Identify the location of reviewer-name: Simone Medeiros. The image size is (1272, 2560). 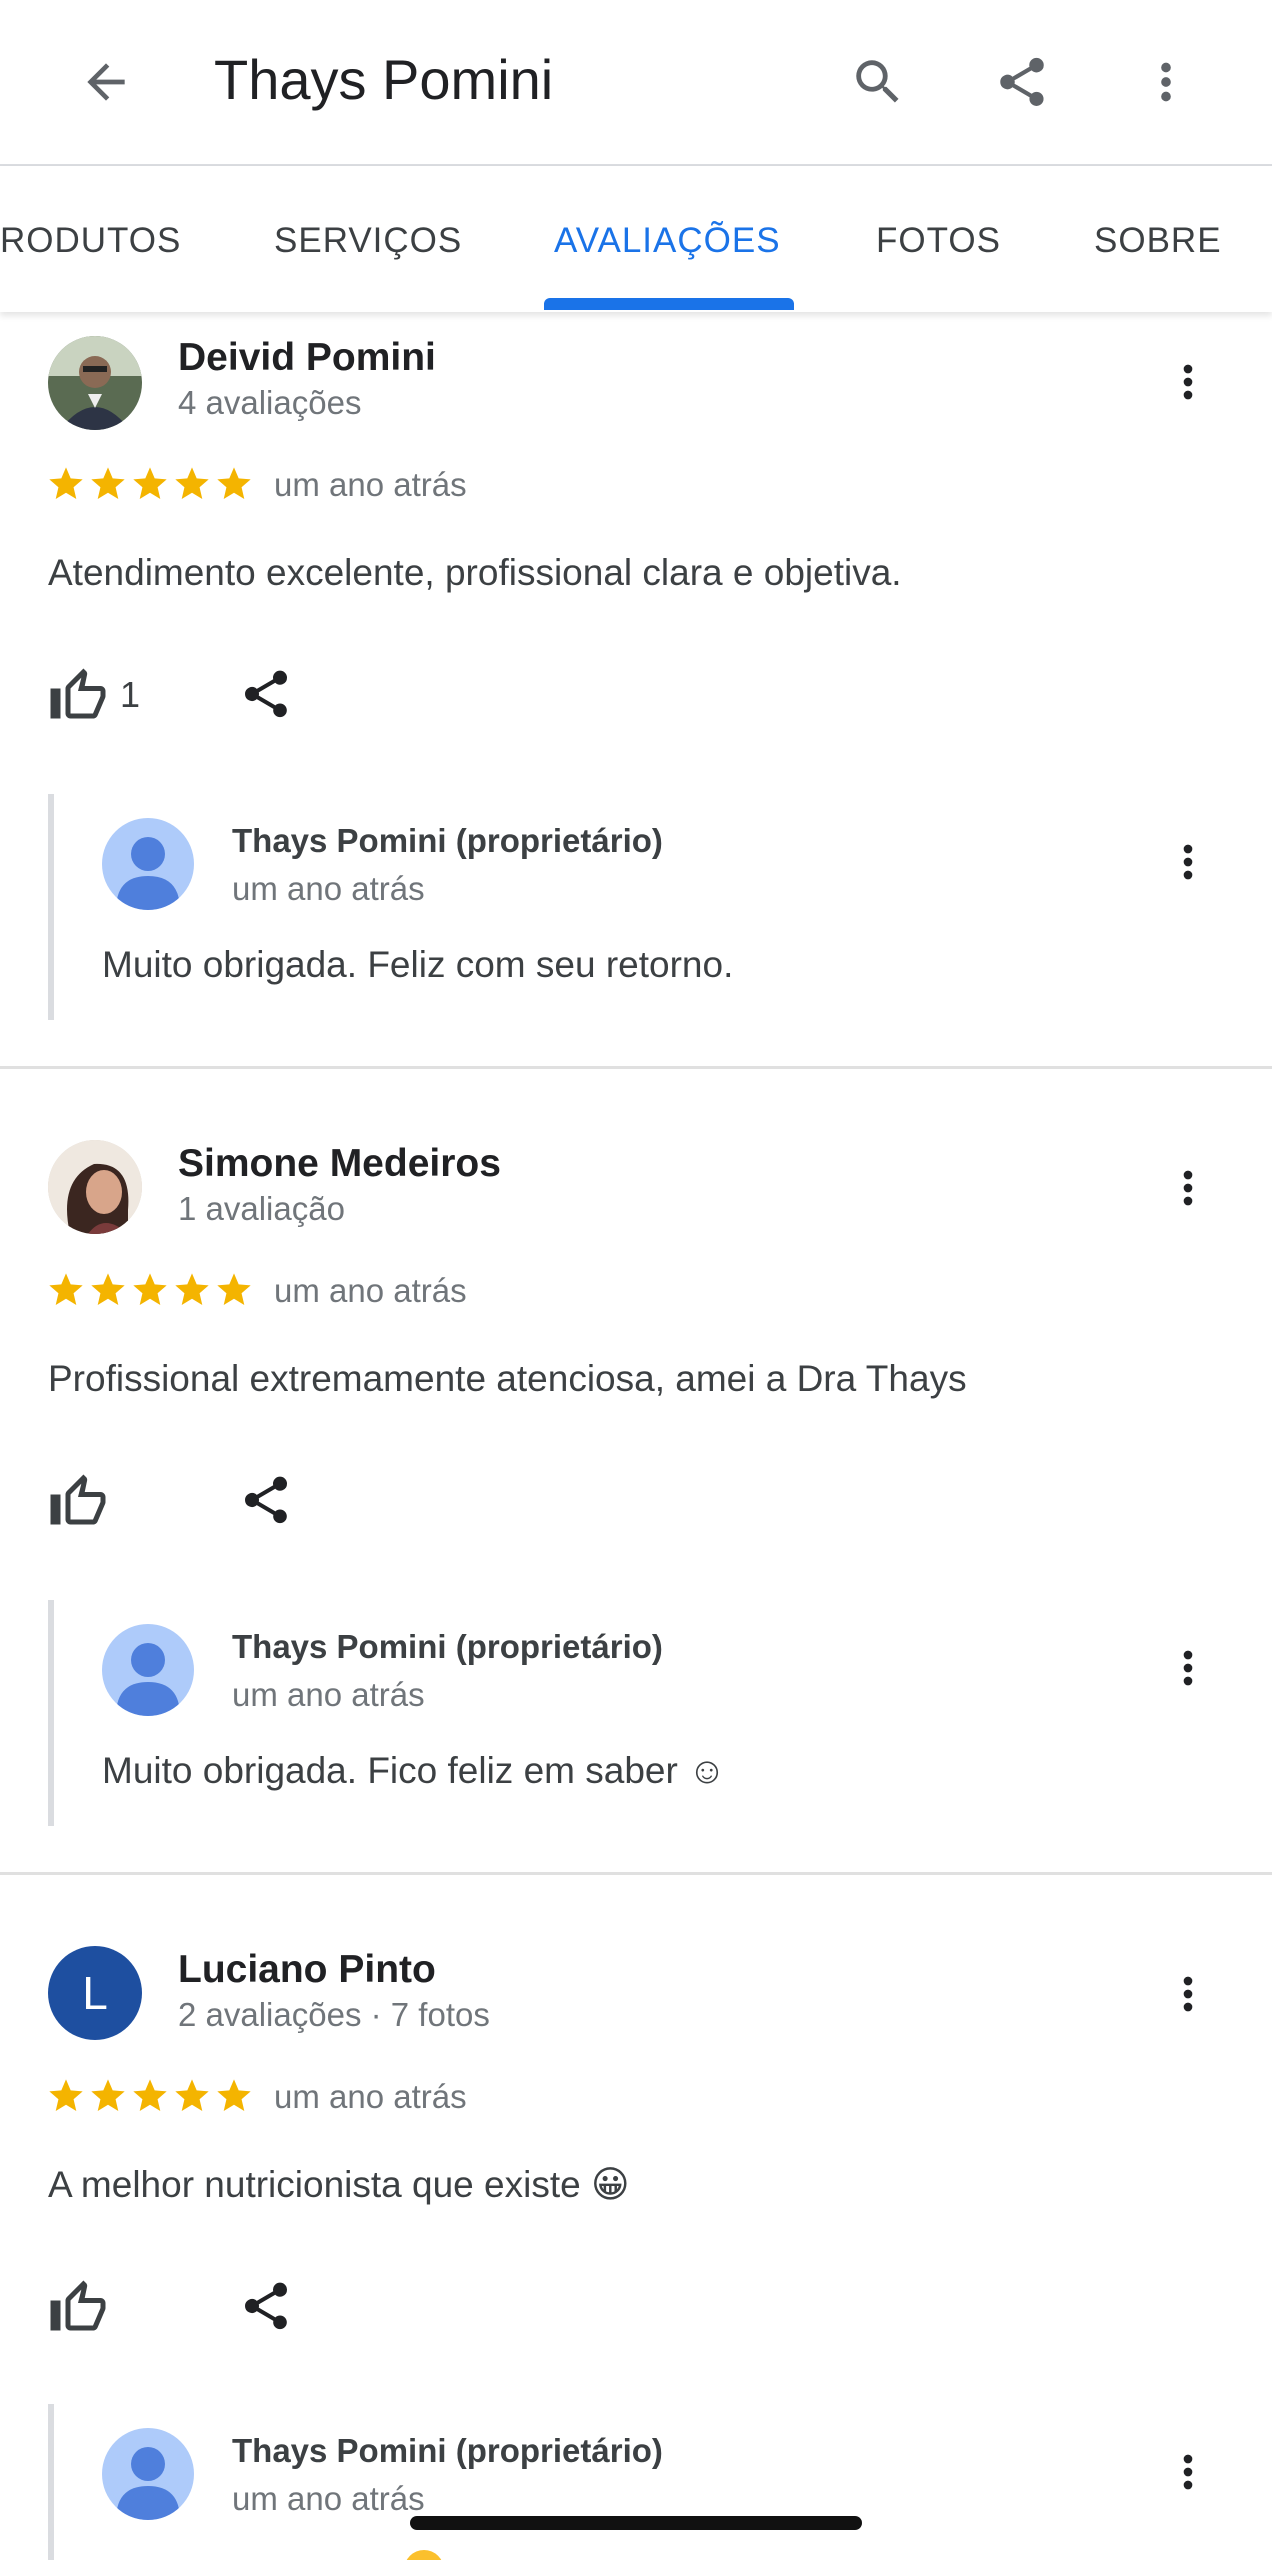
(339, 1164).